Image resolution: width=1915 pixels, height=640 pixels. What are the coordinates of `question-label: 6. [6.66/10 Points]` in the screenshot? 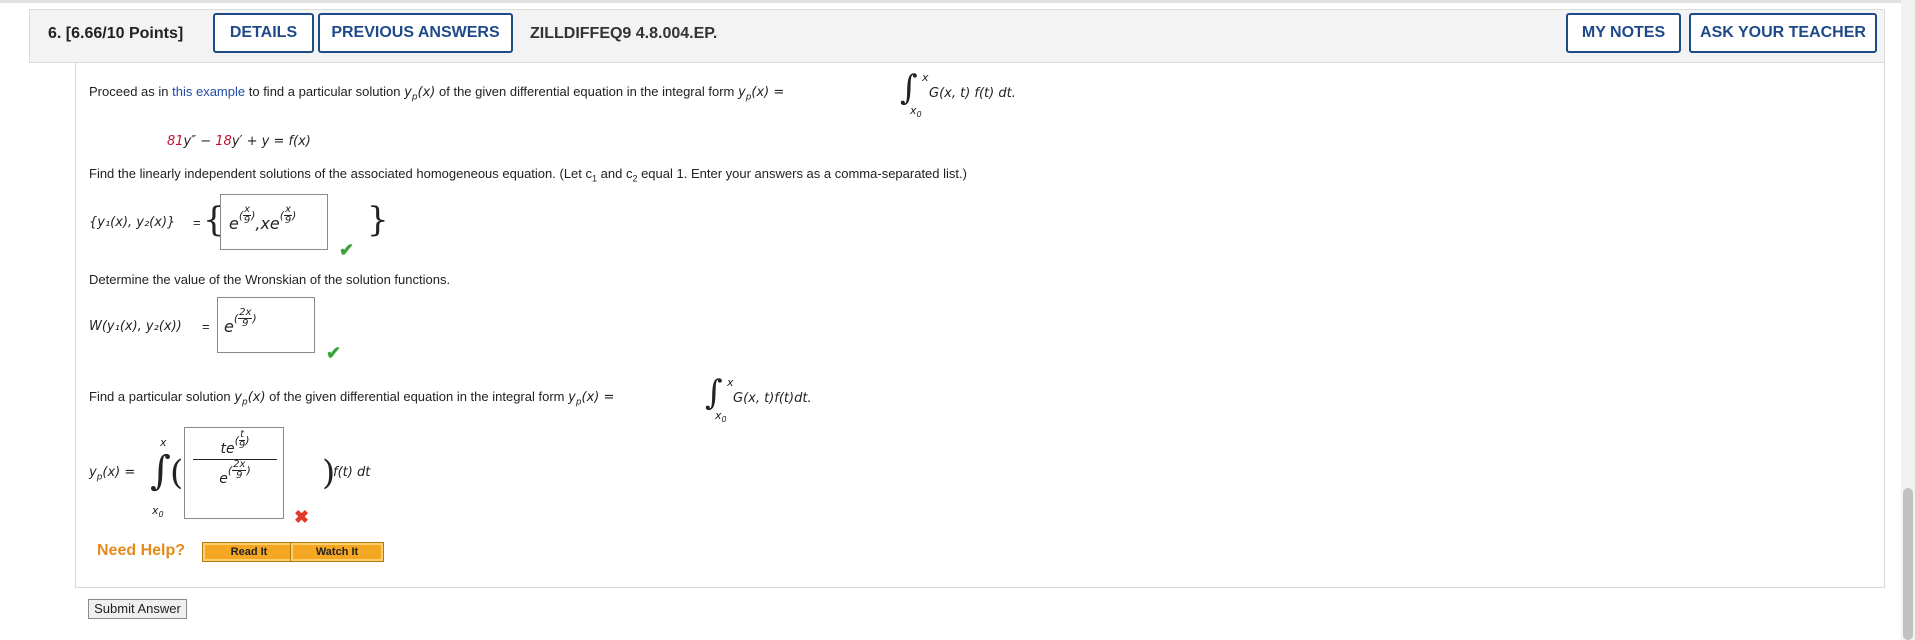 It's located at (116, 33).